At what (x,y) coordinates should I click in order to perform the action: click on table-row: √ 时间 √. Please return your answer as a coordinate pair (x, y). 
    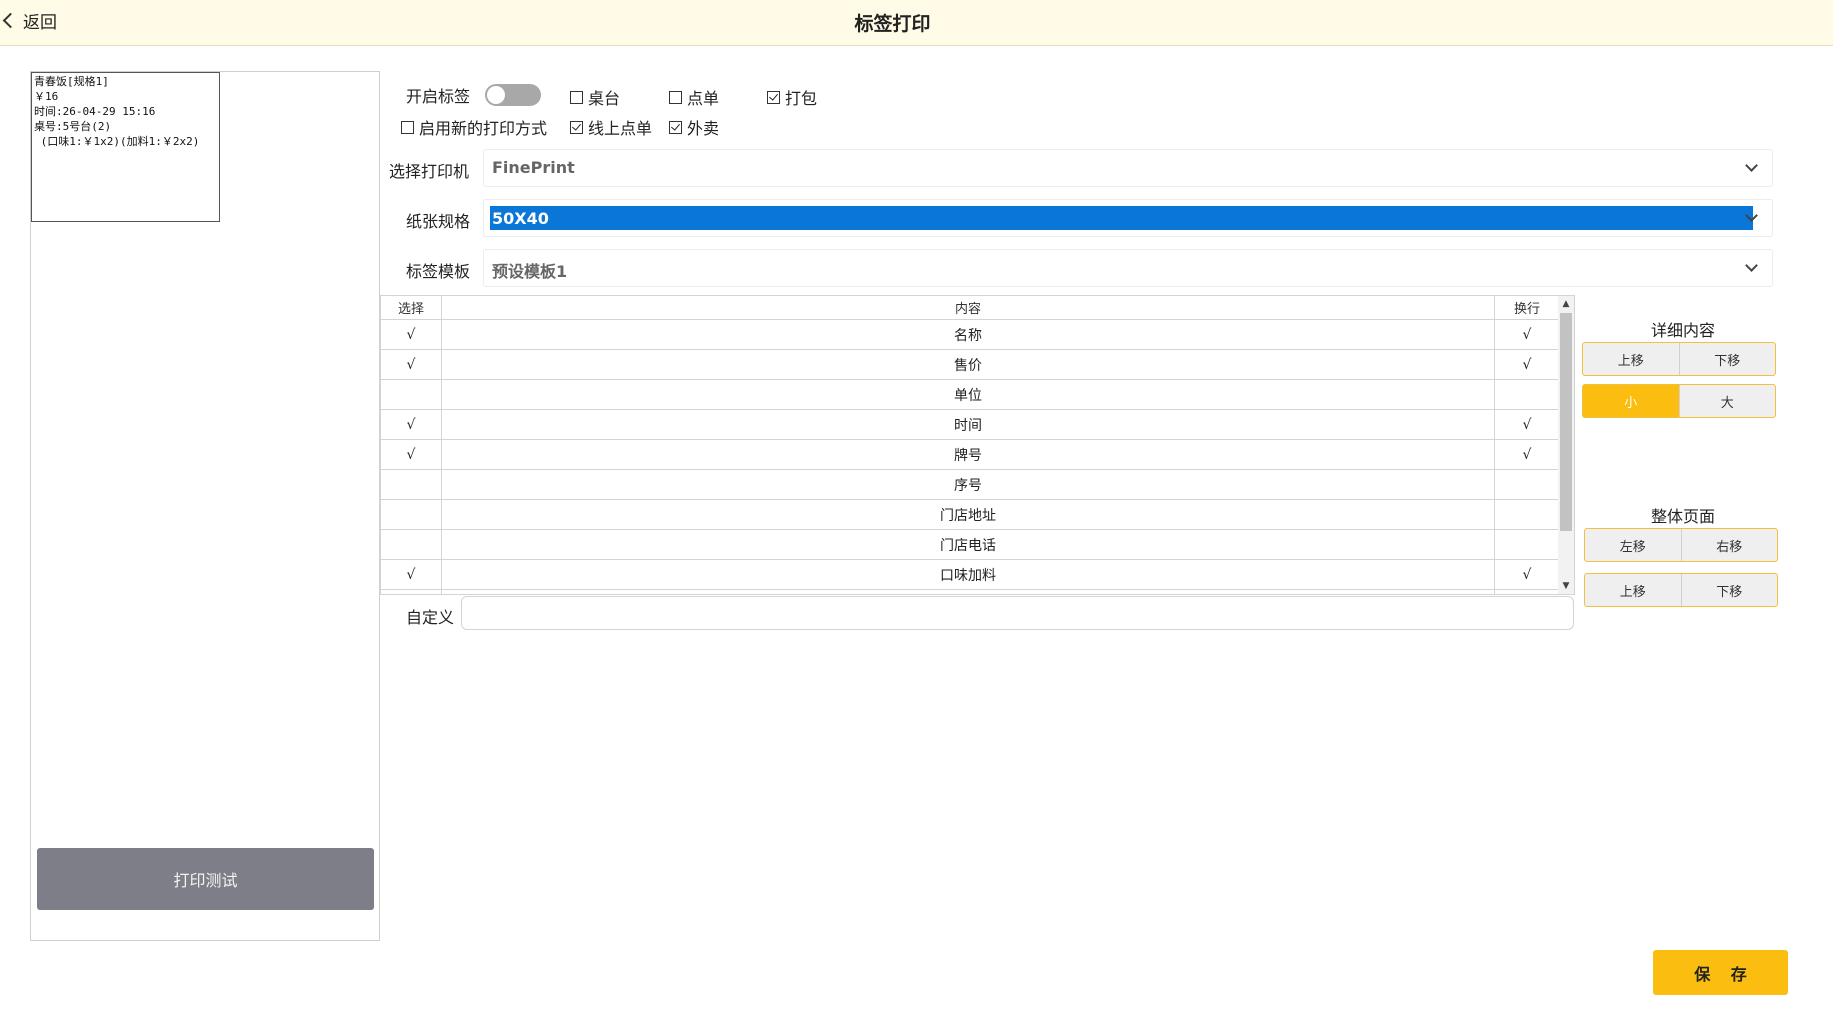
    Looking at the image, I should click on (970, 425).